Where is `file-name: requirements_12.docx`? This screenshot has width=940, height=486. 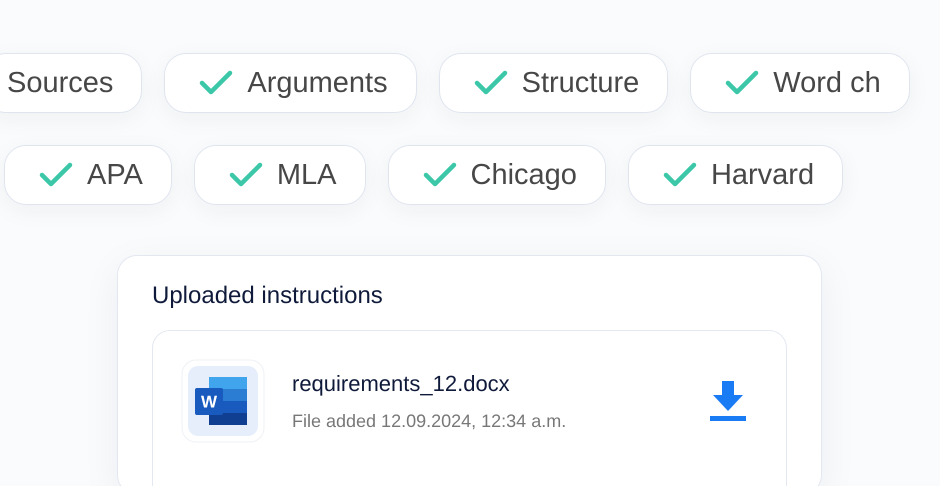
file-name: requirements_12.docx is located at coordinates (501, 383).